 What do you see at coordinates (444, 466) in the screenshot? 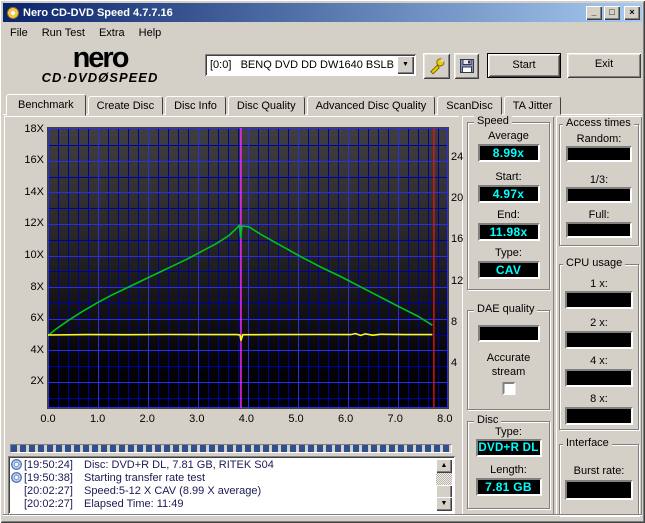
I see `scroll-up-icon: ▲` at bounding box center [444, 466].